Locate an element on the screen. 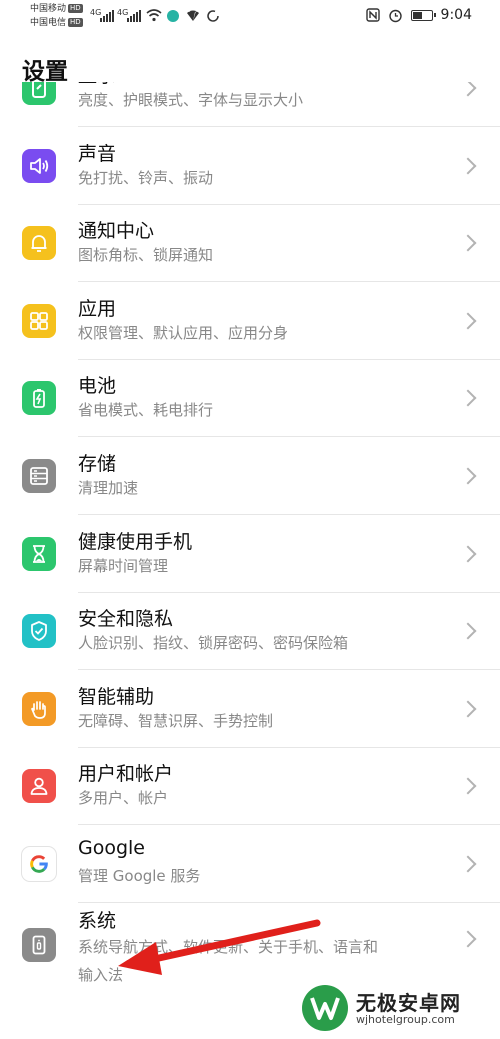 This screenshot has height=1039, width=500. sound-icon is located at coordinates (39, 166).